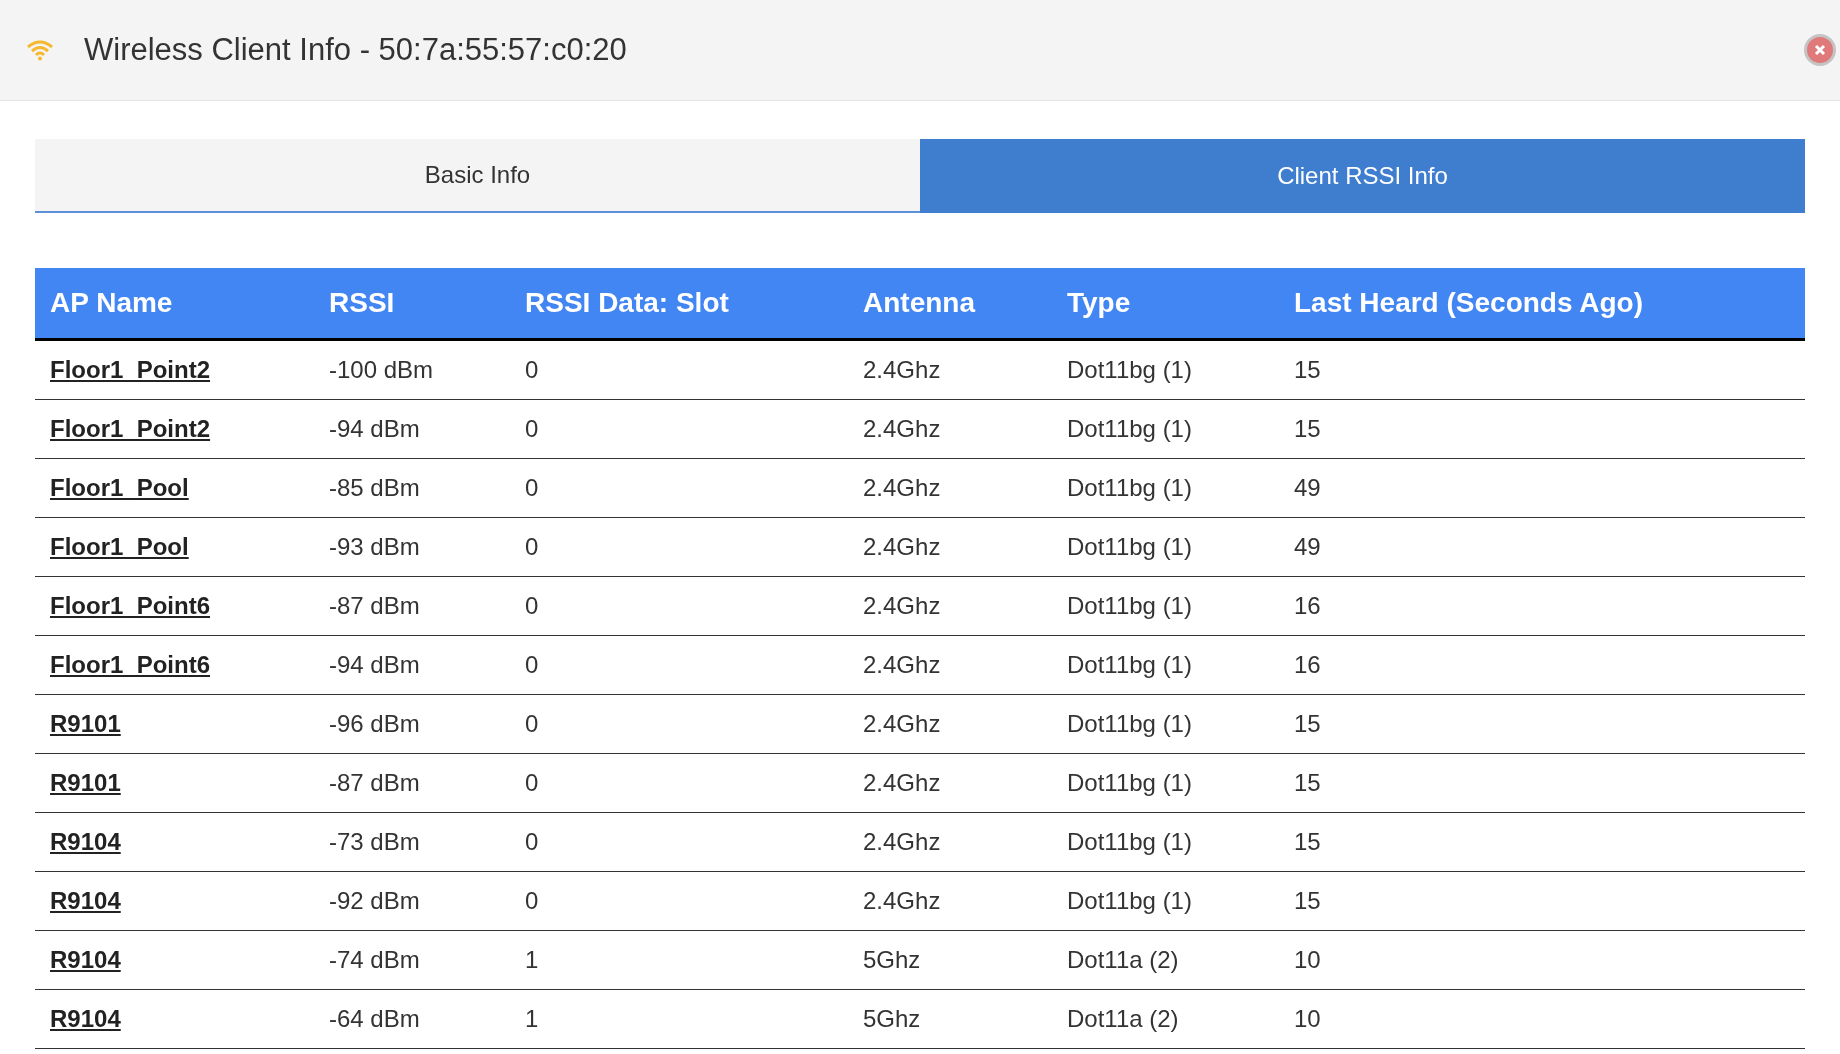 This screenshot has width=1840, height=1054. I want to click on column-header: AP Name, so click(111, 302).